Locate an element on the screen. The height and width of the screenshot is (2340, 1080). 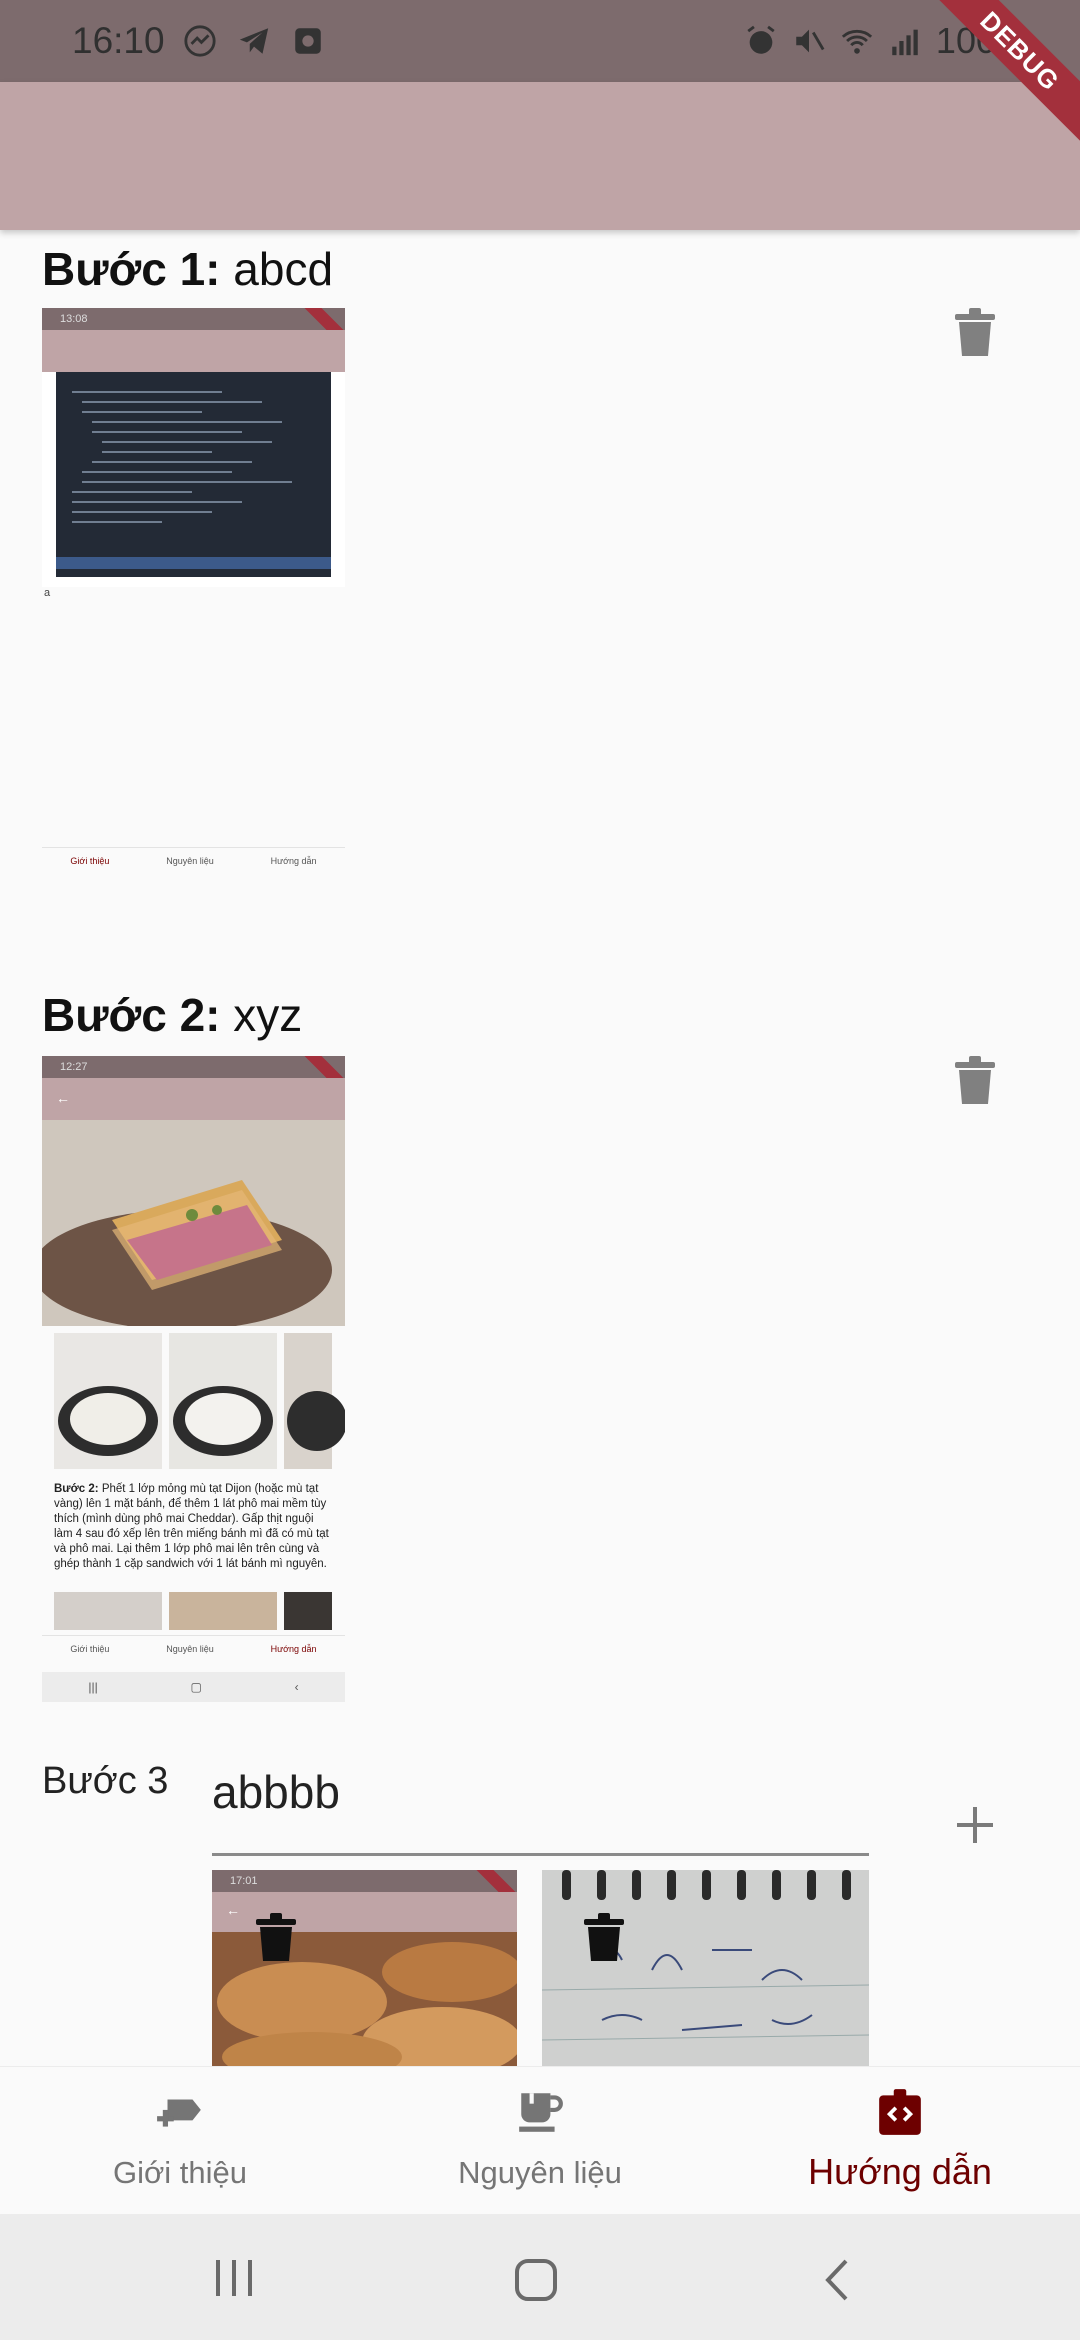
messenger-icon is located at coordinates (200, 41).